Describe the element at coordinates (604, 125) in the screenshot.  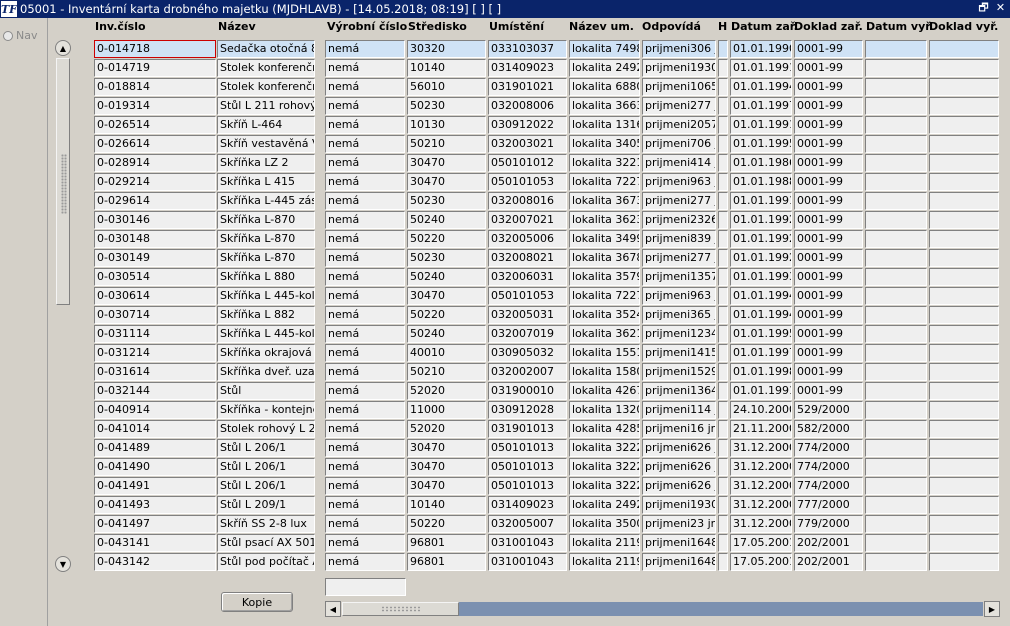
I see `cell-num: lokalita 1316` at that location.